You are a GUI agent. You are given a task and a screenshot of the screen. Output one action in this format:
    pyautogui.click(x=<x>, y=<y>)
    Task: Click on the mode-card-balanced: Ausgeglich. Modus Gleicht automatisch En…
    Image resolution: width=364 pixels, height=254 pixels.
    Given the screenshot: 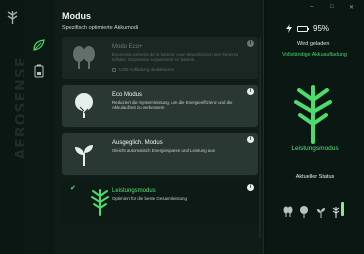 What is the action you would take?
    pyautogui.click(x=160, y=154)
    